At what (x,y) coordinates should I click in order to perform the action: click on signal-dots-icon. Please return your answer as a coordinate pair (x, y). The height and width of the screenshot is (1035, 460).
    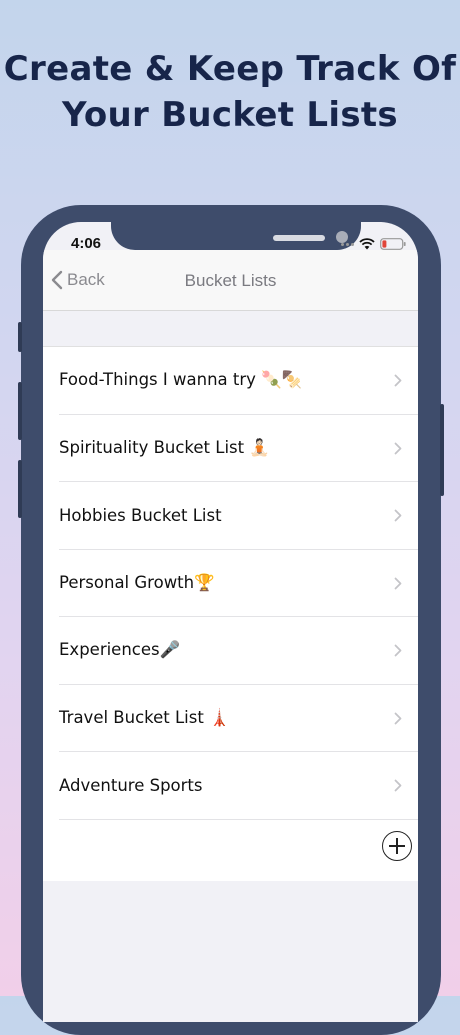
    Looking at the image, I should click on (347, 244).